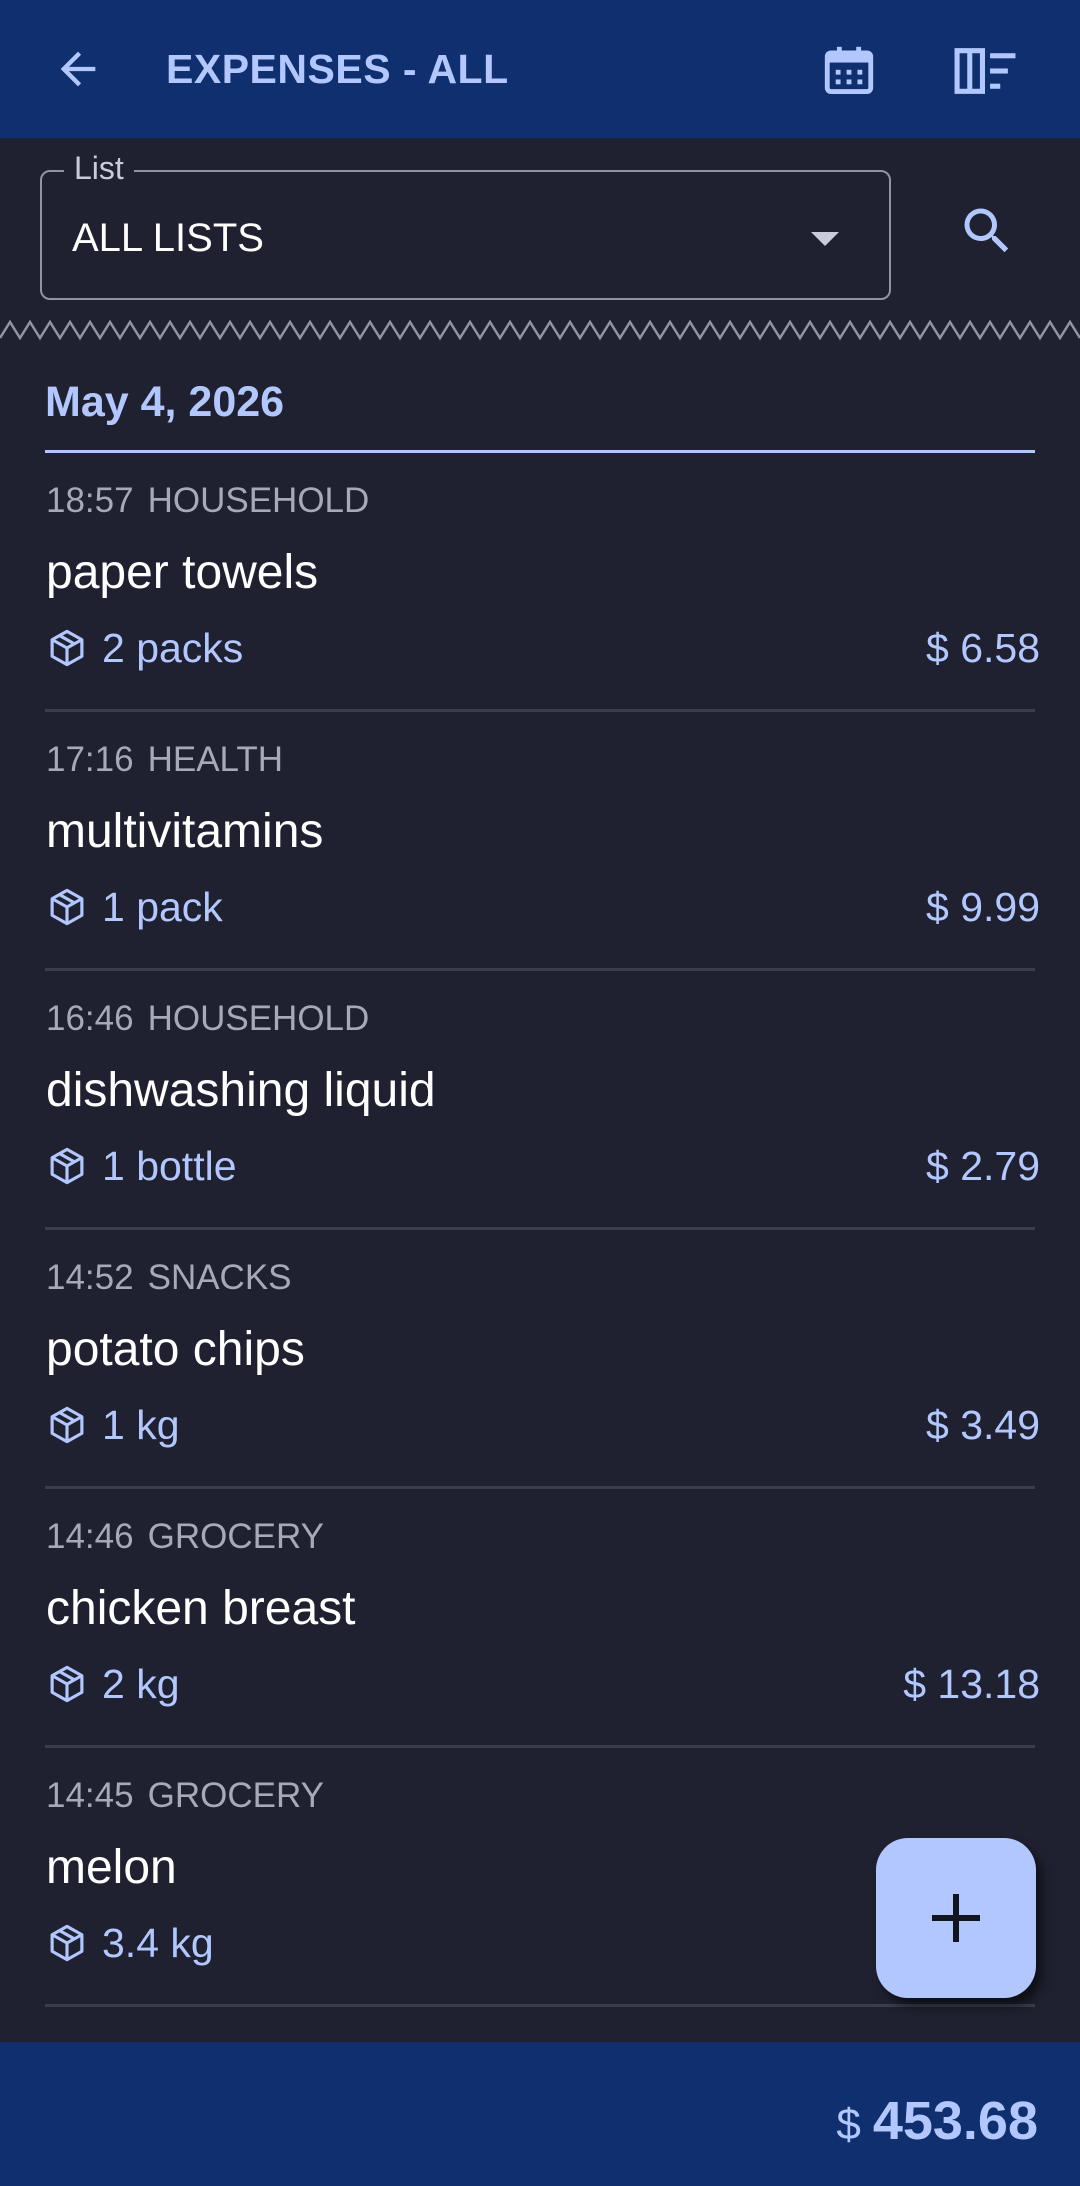 This screenshot has height=2186, width=1080. What do you see at coordinates (158, 1942) in the screenshot?
I see `item-quantity-text: 3.4 kg` at bounding box center [158, 1942].